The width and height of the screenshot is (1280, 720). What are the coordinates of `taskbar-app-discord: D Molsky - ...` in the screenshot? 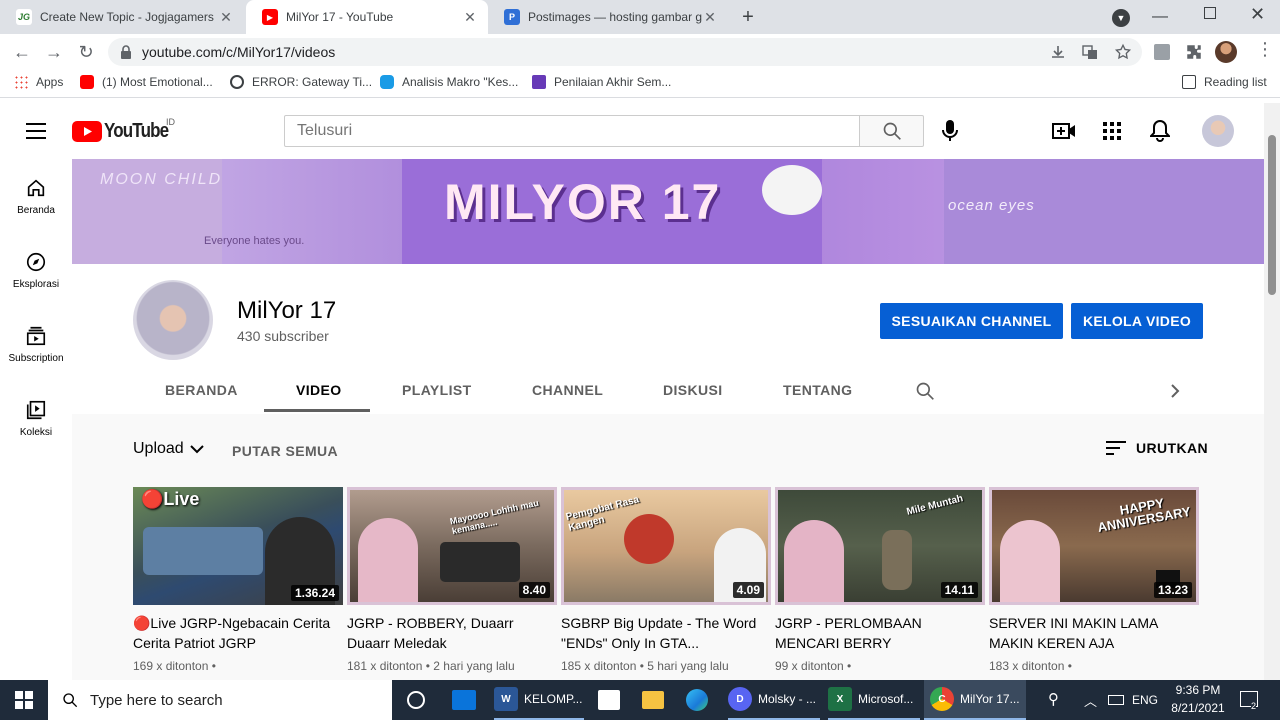 It's located at (774, 700).